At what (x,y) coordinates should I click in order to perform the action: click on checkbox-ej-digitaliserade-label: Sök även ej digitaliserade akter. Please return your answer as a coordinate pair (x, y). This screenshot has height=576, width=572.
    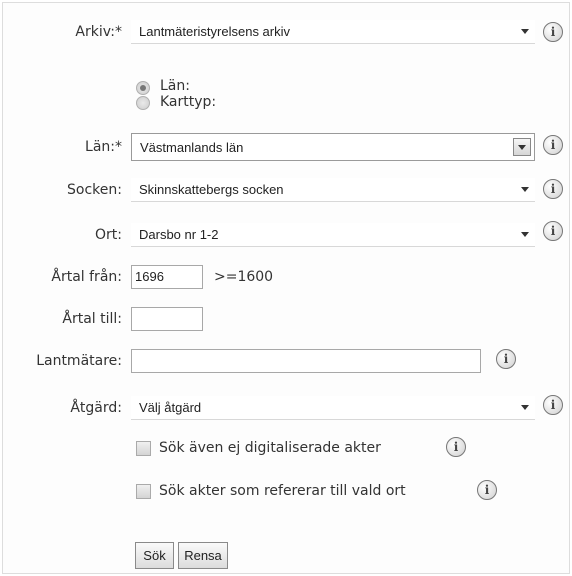
    Looking at the image, I should click on (270, 448).